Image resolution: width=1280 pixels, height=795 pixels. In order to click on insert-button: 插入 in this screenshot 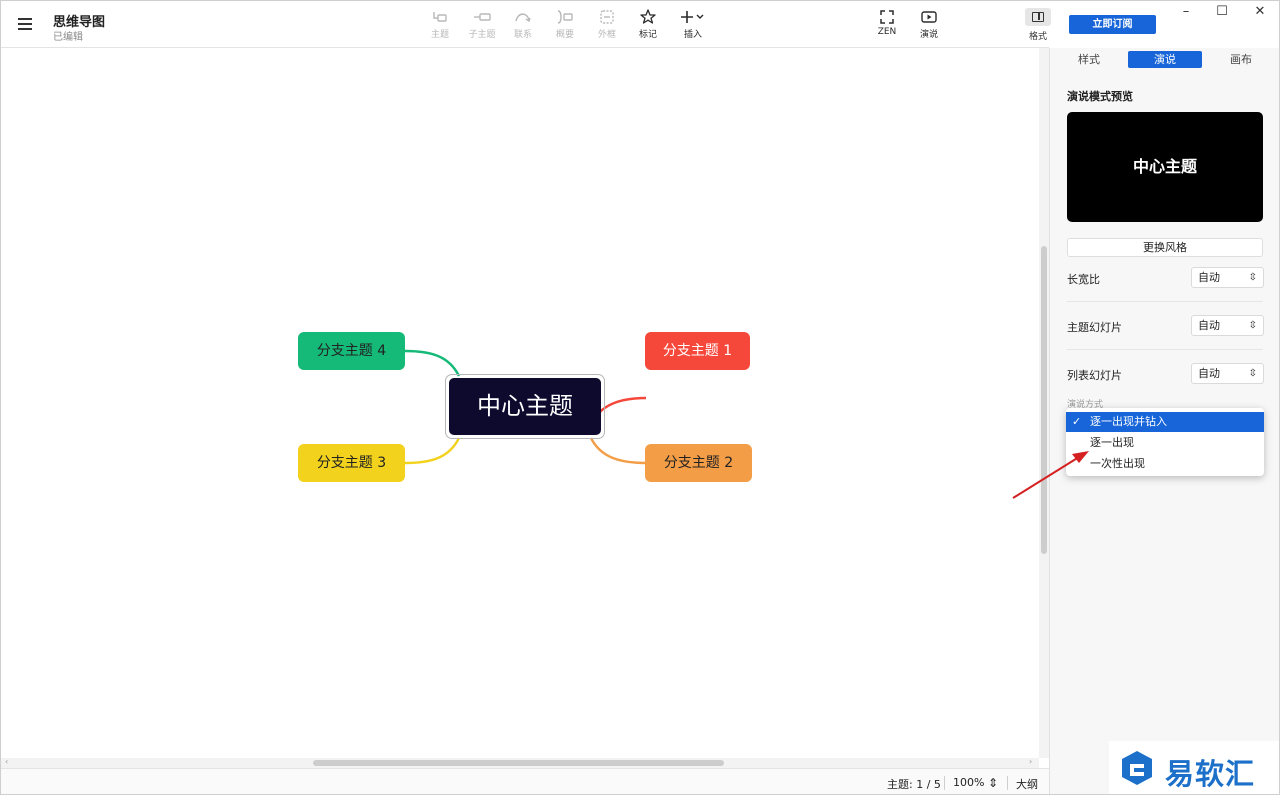, I will do `click(693, 25)`.